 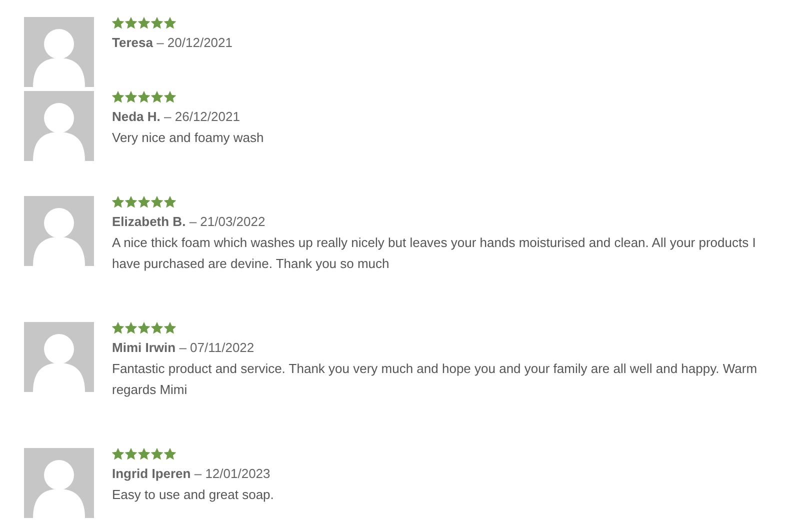 I want to click on review-text: Easy to use and great soap., so click(x=193, y=495).